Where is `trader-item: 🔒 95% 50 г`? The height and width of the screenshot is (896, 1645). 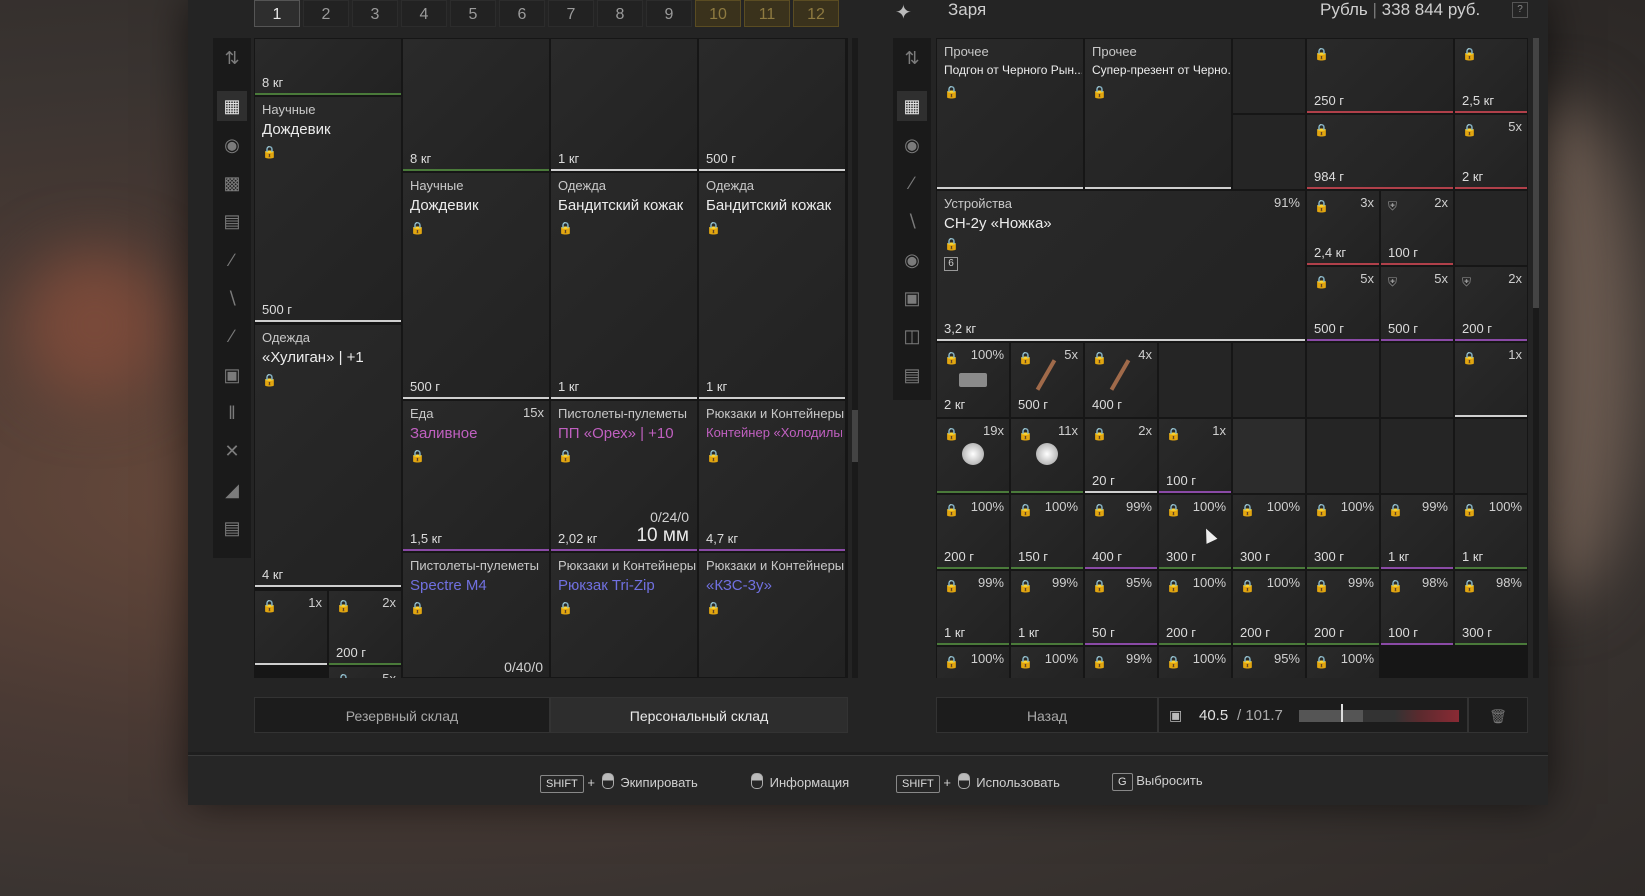 trader-item: 🔒 95% 50 г is located at coordinates (1121, 608).